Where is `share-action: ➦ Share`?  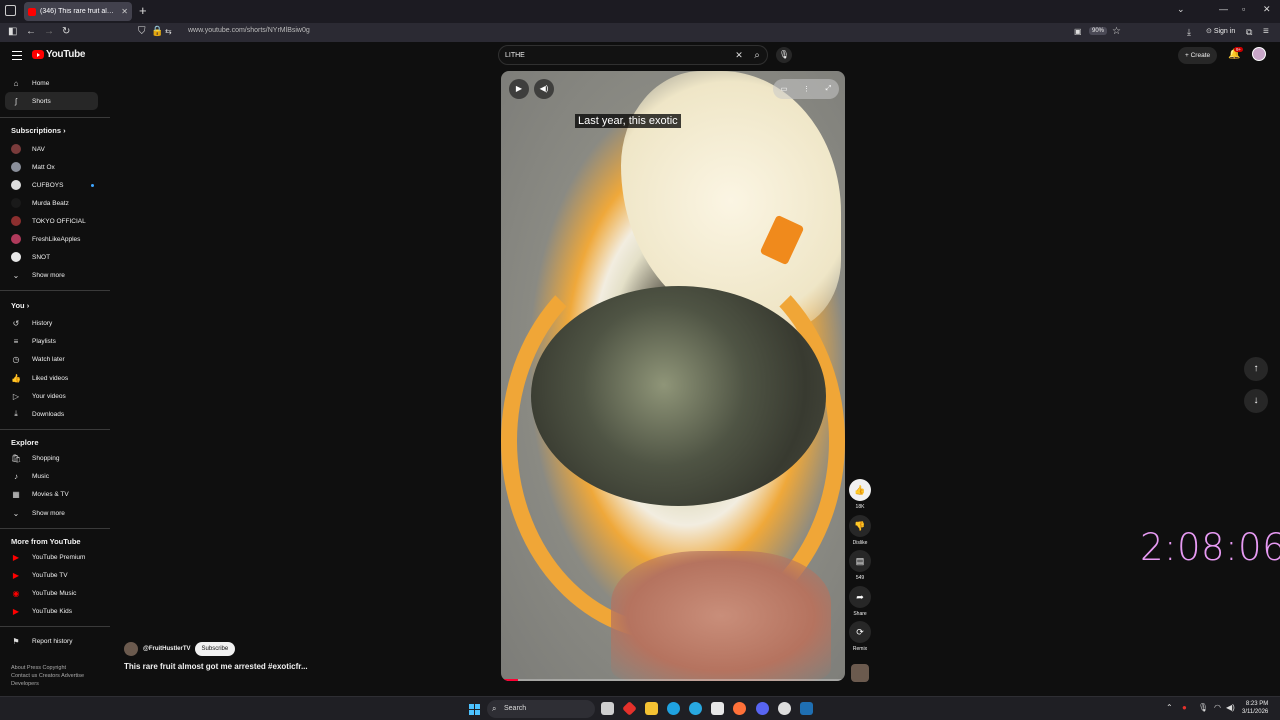
share-action: ➦ Share is located at coordinates (860, 601).